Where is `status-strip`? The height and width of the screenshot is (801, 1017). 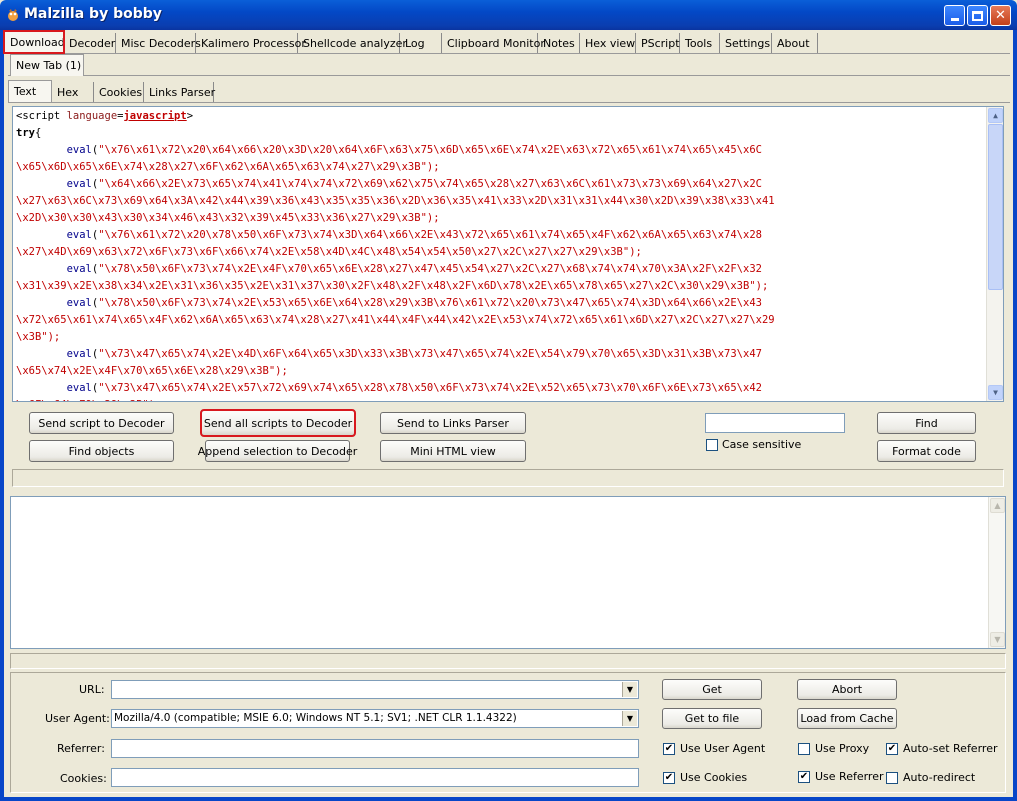 status-strip is located at coordinates (508, 478).